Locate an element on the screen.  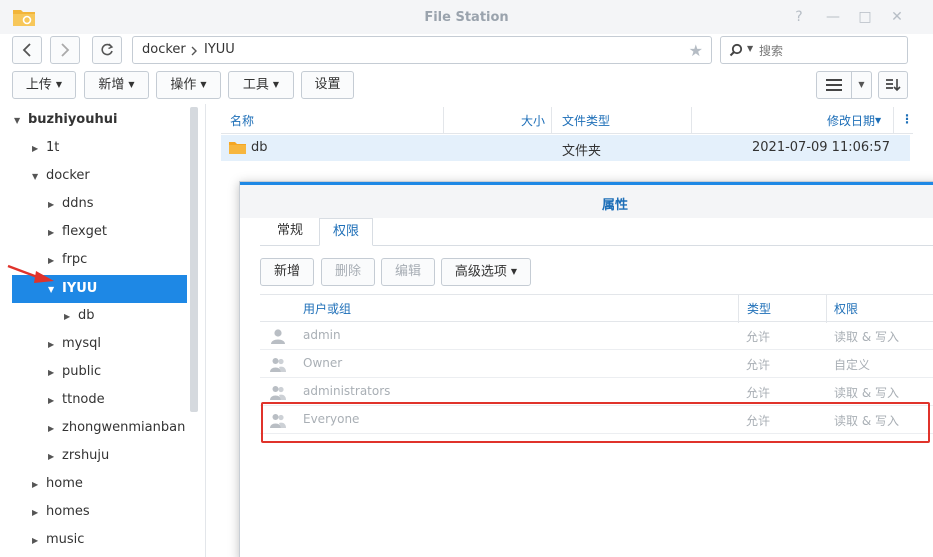
help-icon: ? is located at coordinates (799, 17).